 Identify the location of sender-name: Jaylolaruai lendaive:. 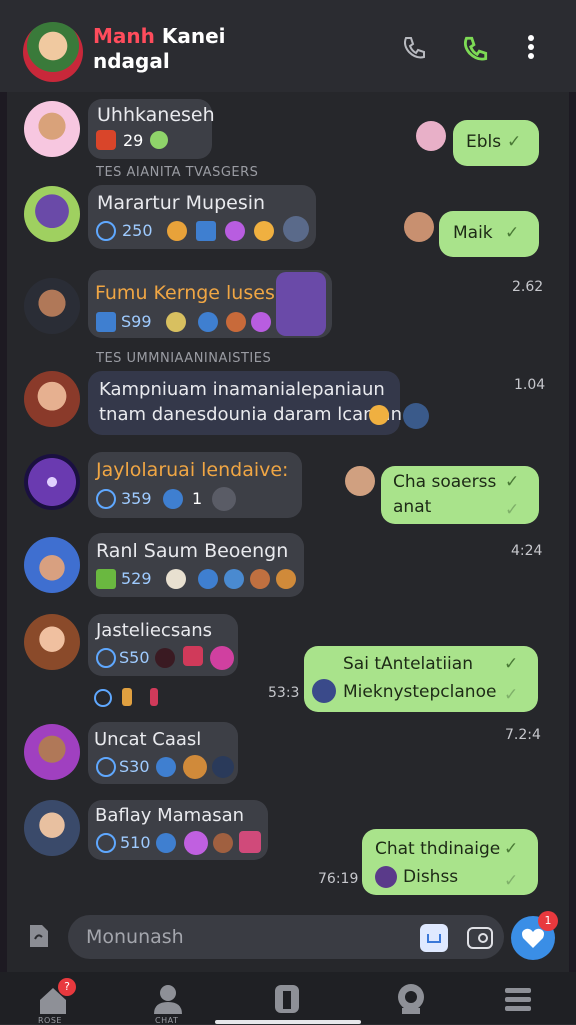
(192, 470).